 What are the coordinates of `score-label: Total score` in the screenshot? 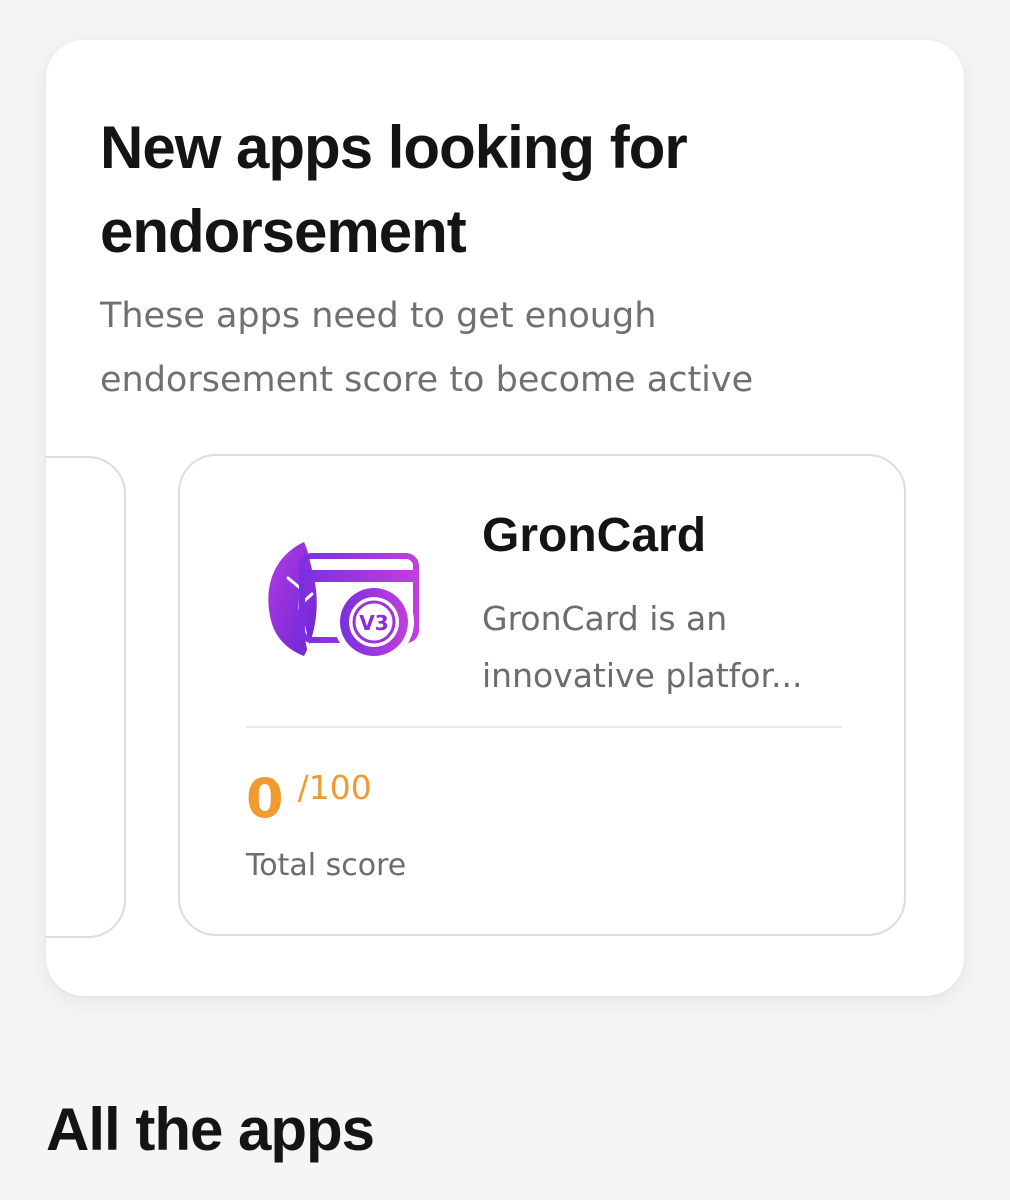 It's located at (326, 865).